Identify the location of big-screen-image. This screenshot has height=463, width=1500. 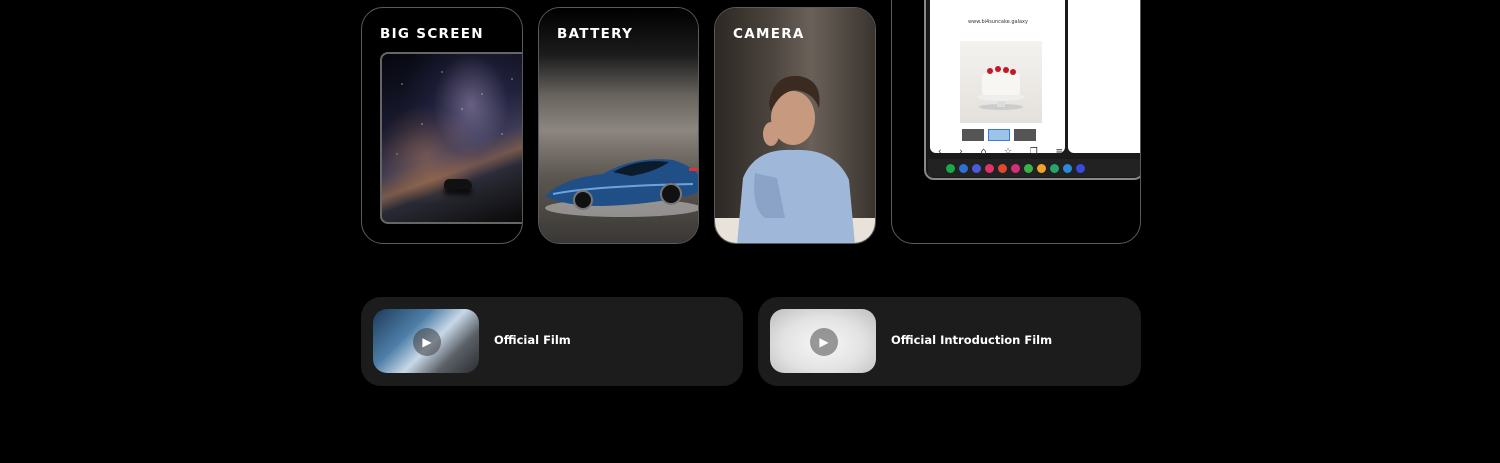
(451, 138).